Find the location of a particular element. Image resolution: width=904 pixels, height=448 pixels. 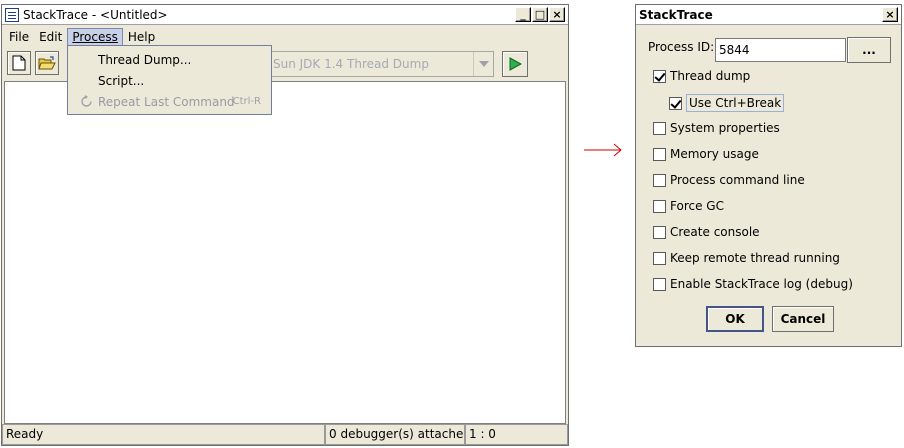

window-app-icon is located at coordinates (12, 14).